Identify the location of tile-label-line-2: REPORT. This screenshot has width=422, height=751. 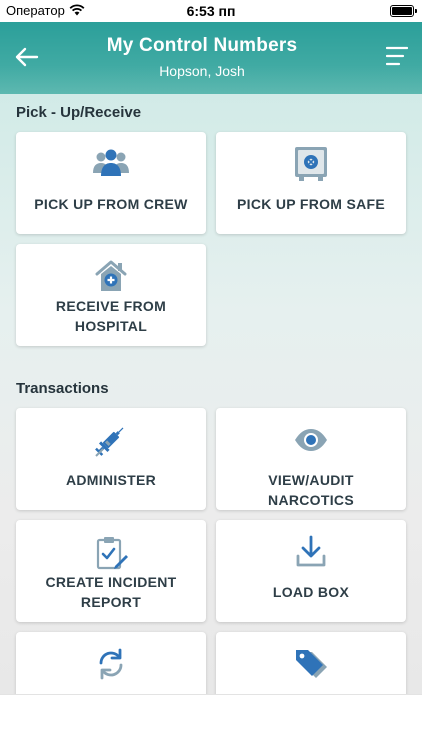
(111, 602).